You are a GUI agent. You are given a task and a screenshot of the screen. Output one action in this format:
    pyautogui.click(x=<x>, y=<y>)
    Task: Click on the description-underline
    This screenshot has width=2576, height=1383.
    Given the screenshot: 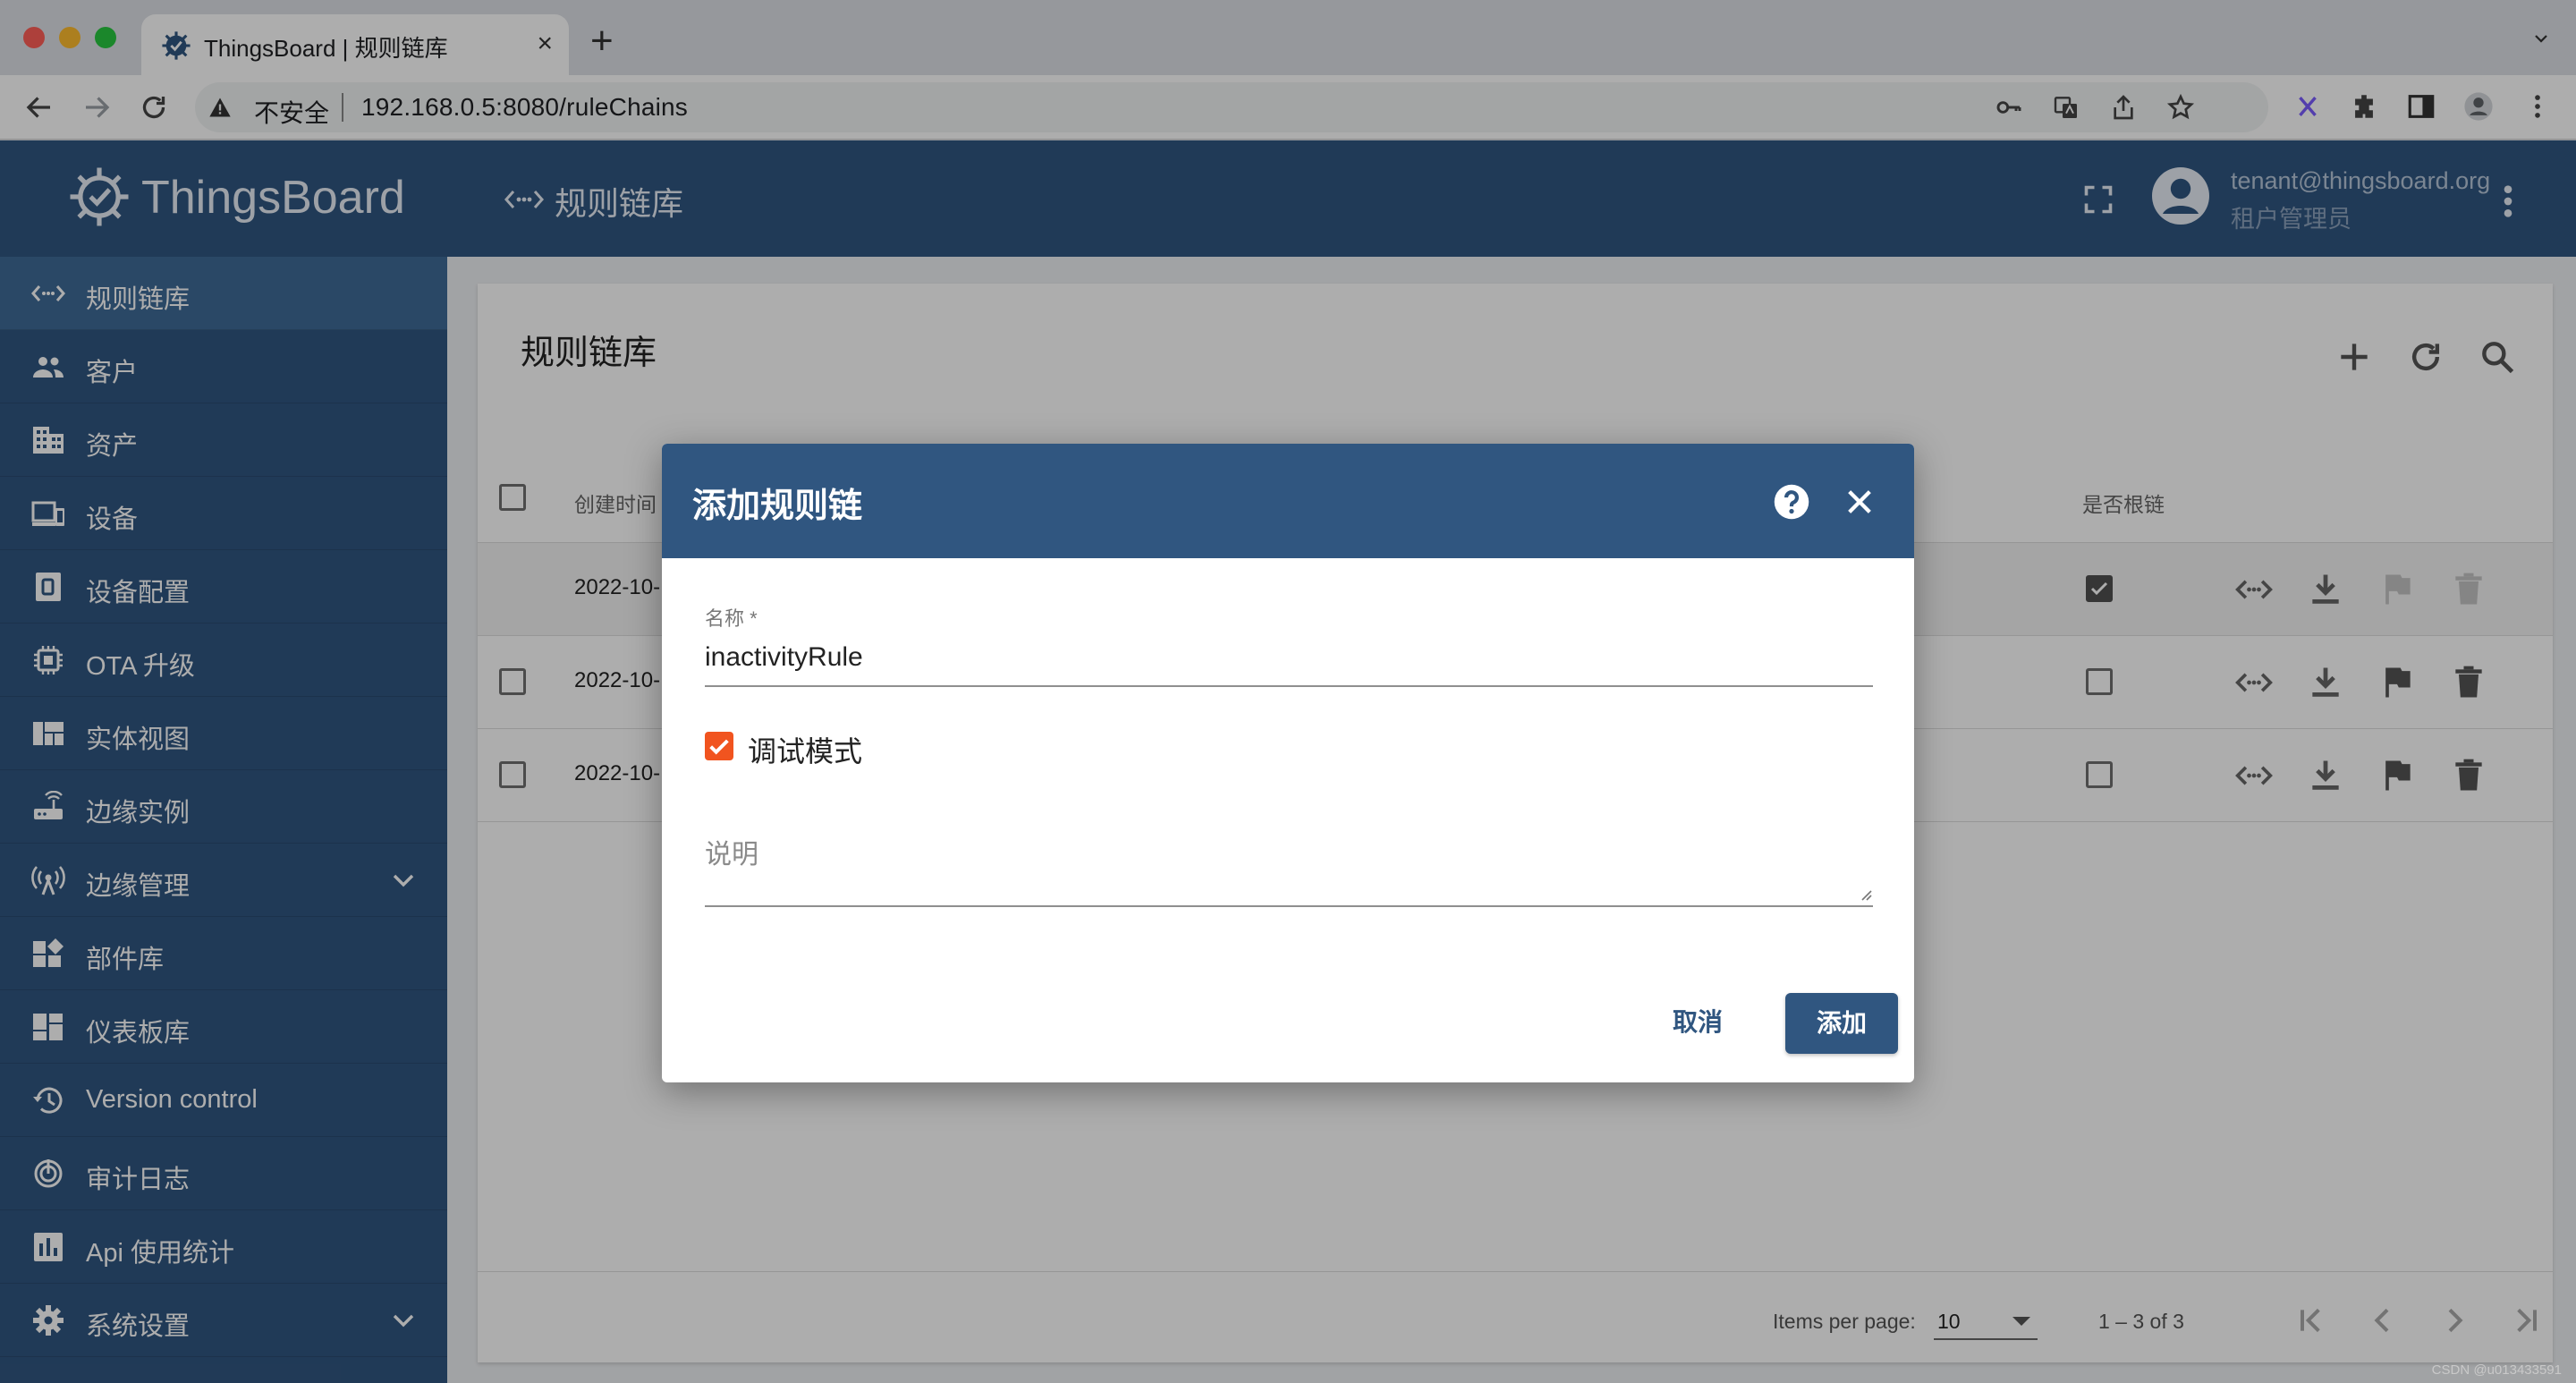 What is the action you would take?
    pyautogui.click(x=1289, y=906)
    